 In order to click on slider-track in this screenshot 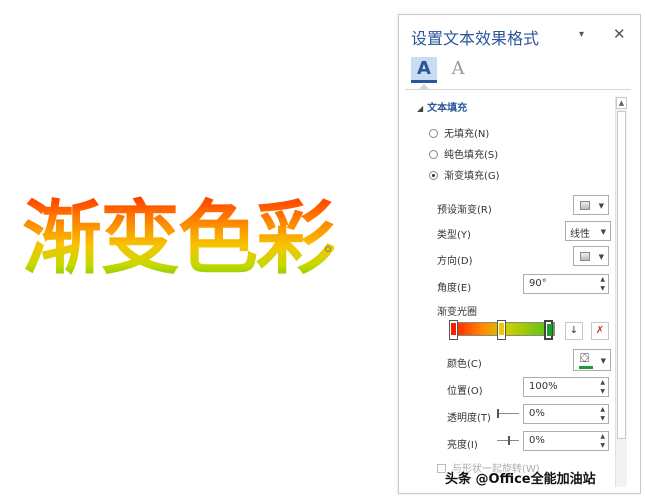, I will do `click(508, 413)`.